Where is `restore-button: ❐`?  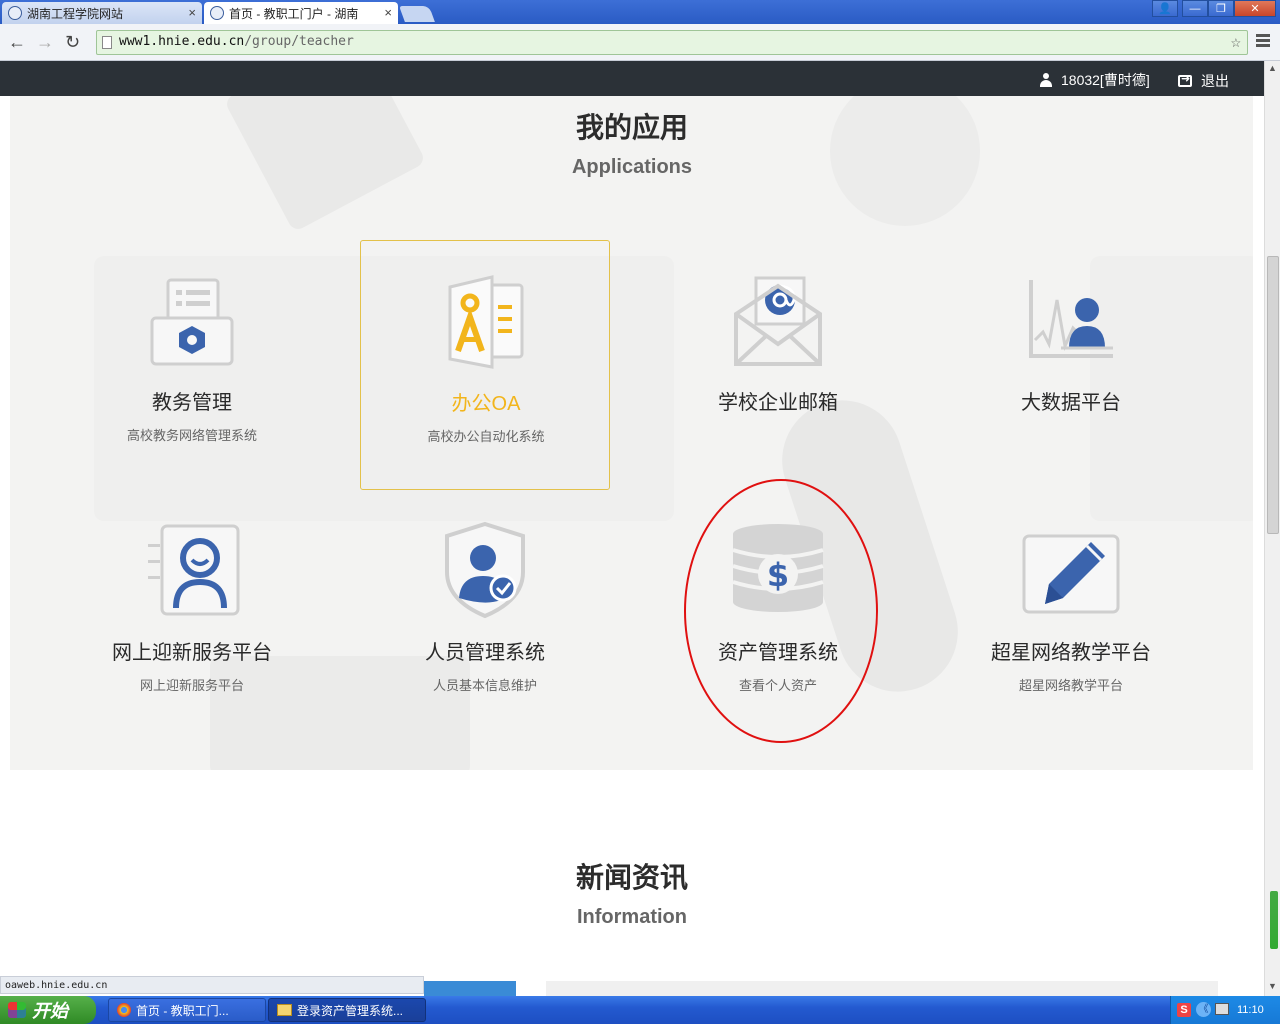 restore-button: ❐ is located at coordinates (1221, 8).